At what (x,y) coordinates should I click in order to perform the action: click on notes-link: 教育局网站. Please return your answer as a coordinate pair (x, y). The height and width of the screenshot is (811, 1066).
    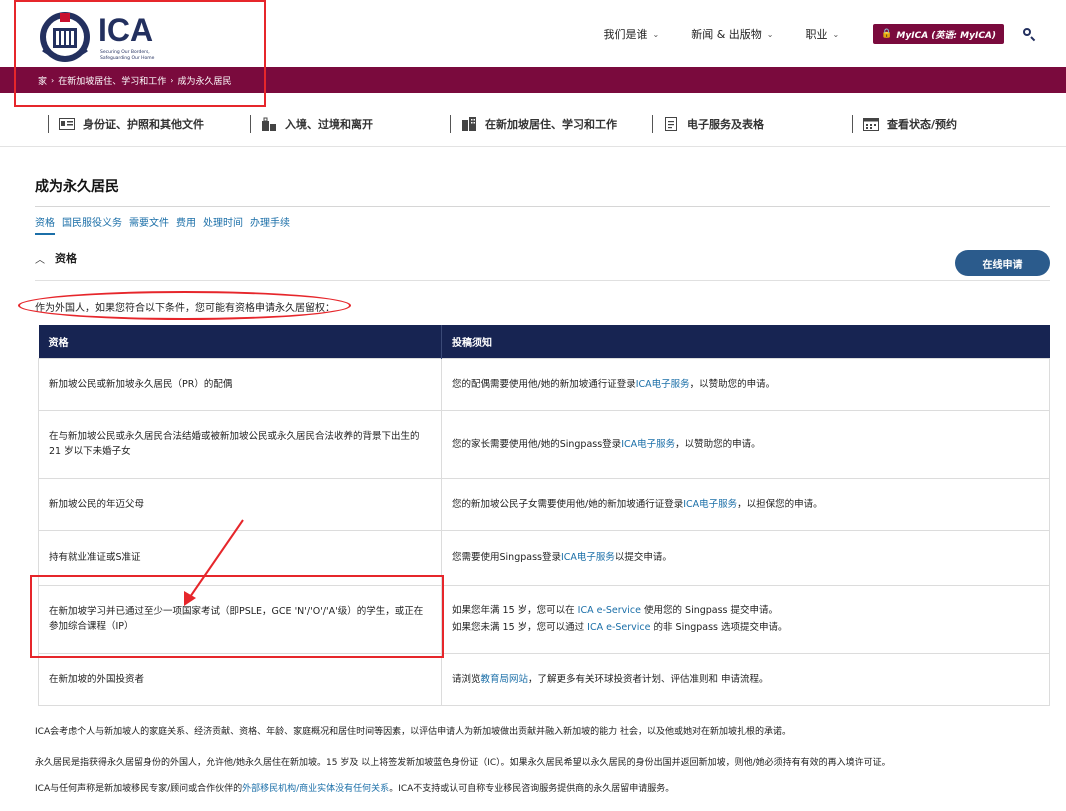
    Looking at the image, I should click on (505, 679).